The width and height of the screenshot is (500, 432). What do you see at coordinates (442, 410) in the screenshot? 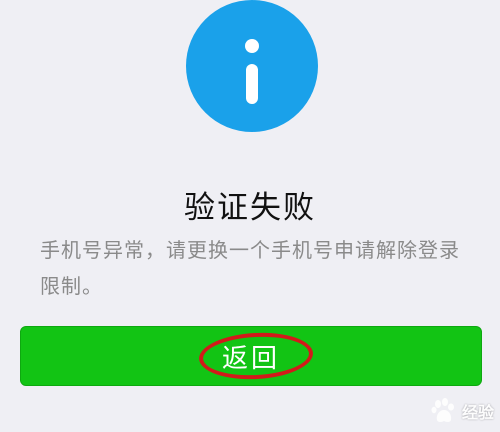
I see `baidu-paw-logo-icon` at bounding box center [442, 410].